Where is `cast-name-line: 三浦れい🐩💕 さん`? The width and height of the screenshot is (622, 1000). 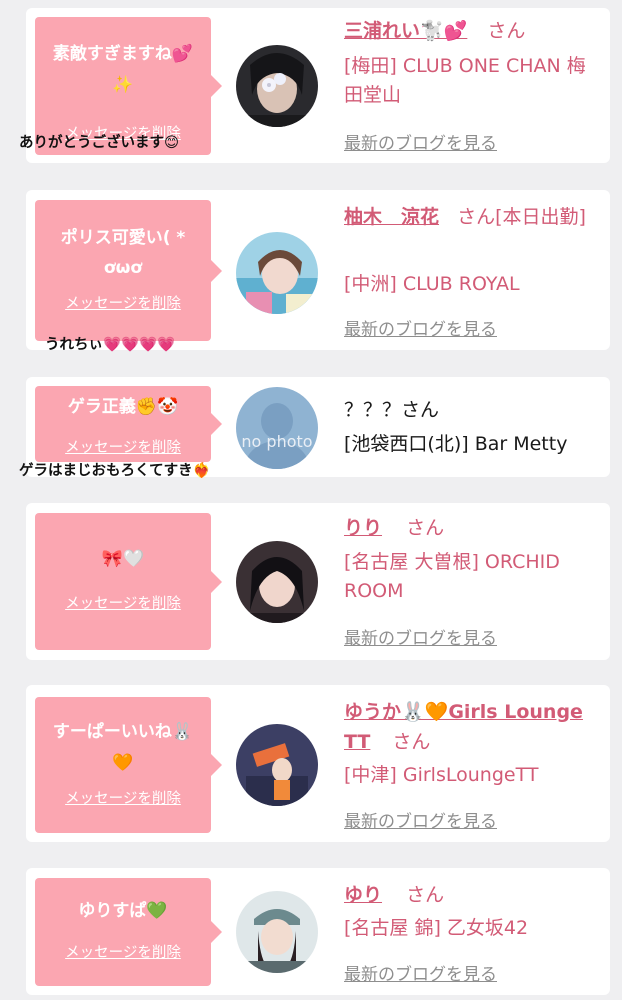 cast-name-line: 三浦れい🐩💕 さん is located at coordinates (473, 31).